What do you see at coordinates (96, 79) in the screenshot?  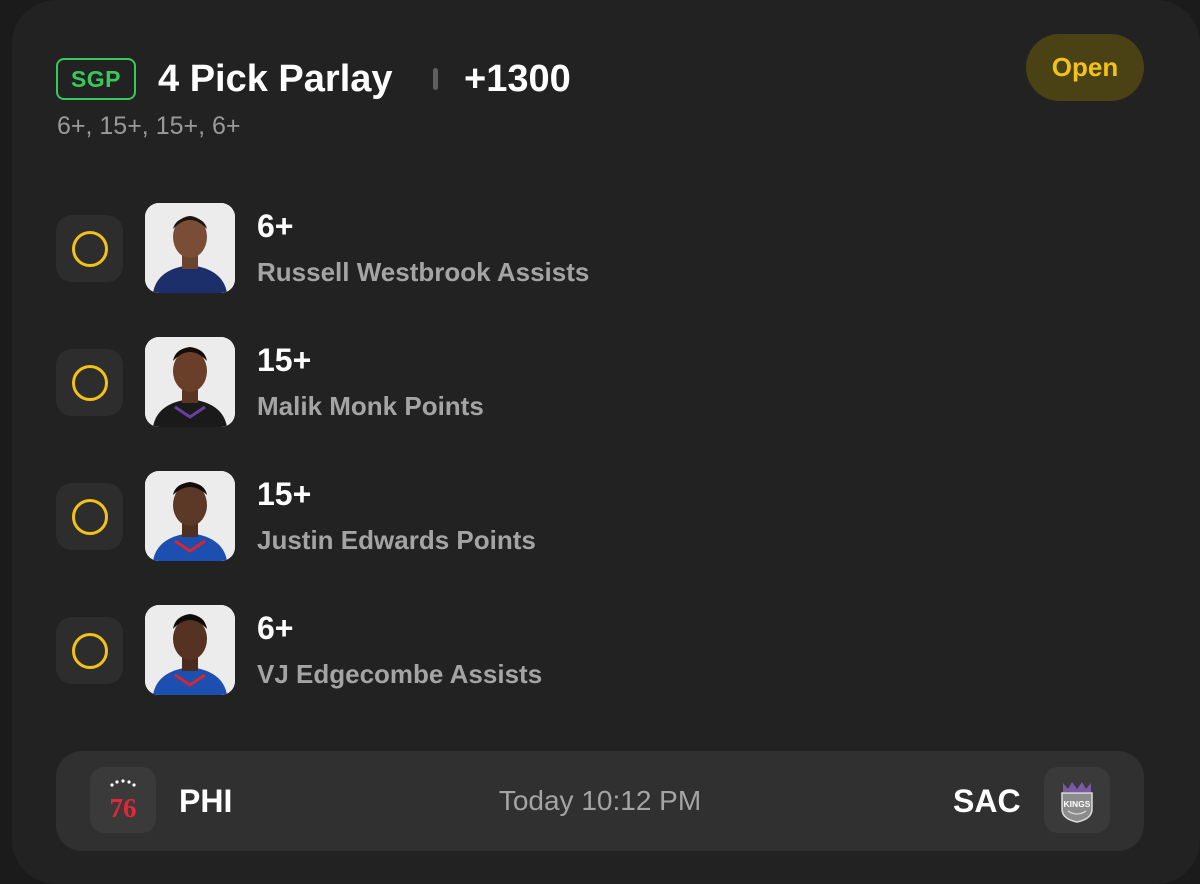 I see `sgp-badge: SGP` at bounding box center [96, 79].